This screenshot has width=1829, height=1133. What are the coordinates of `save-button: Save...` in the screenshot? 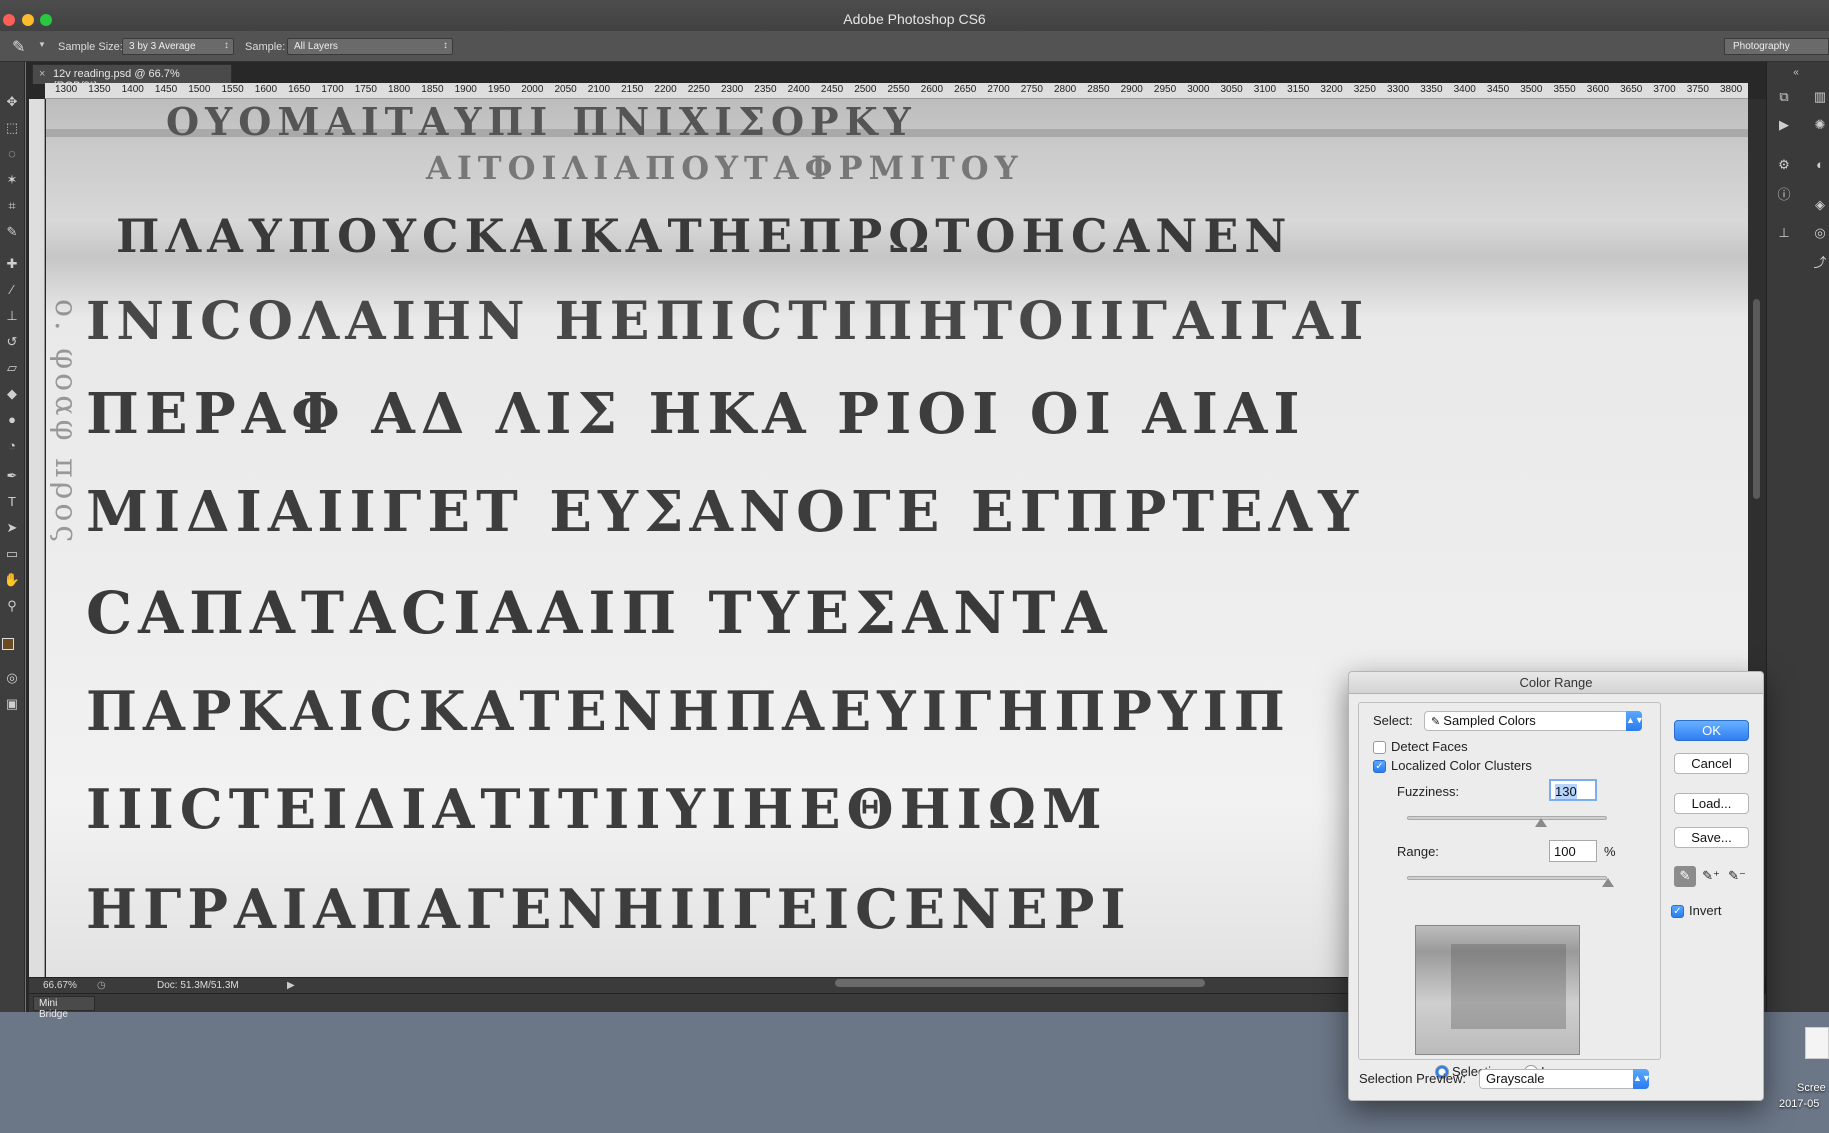 It's located at (1711, 837).